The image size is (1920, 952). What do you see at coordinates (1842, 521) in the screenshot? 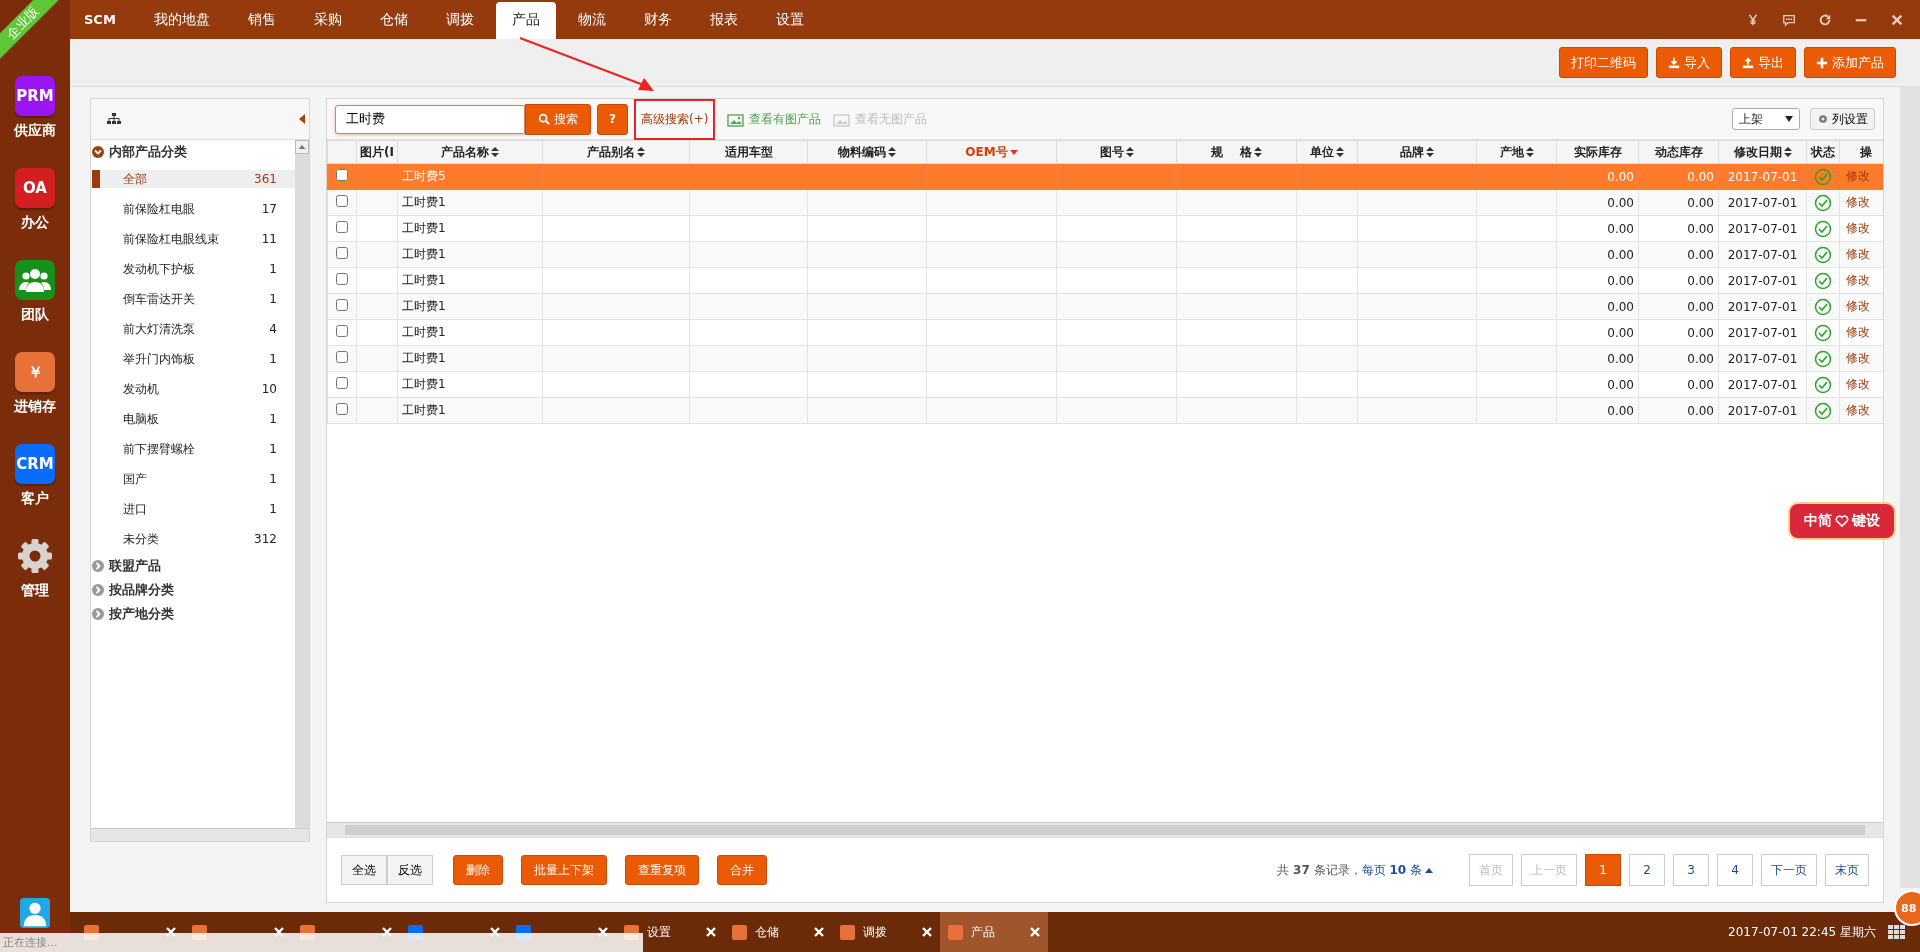
I see `promo-badge: 中简 键设` at bounding box center [1842, 521].